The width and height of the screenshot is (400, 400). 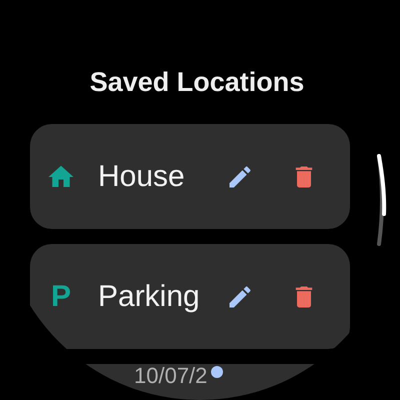 What do you see at coordinates (149, 296) in the screenshot?
I see `location-name: Parking` at bounding box center [149, 296].